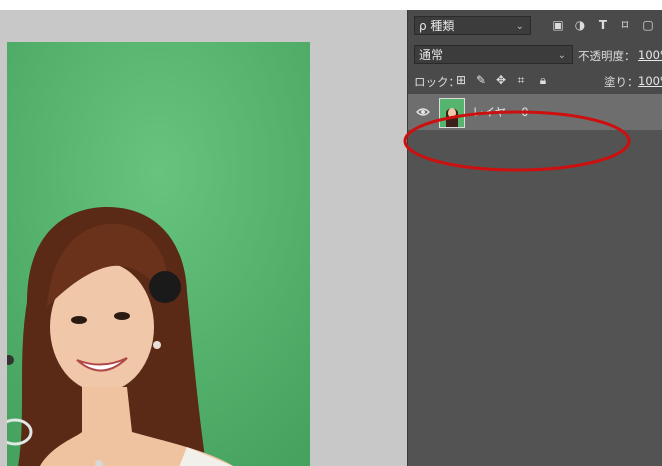 This screenshot has width=662, height=466. What do you see at coordinates (621, 82) in the screenshot?
I see `fill-label: 塗り：` at bounding box center [621, 82].